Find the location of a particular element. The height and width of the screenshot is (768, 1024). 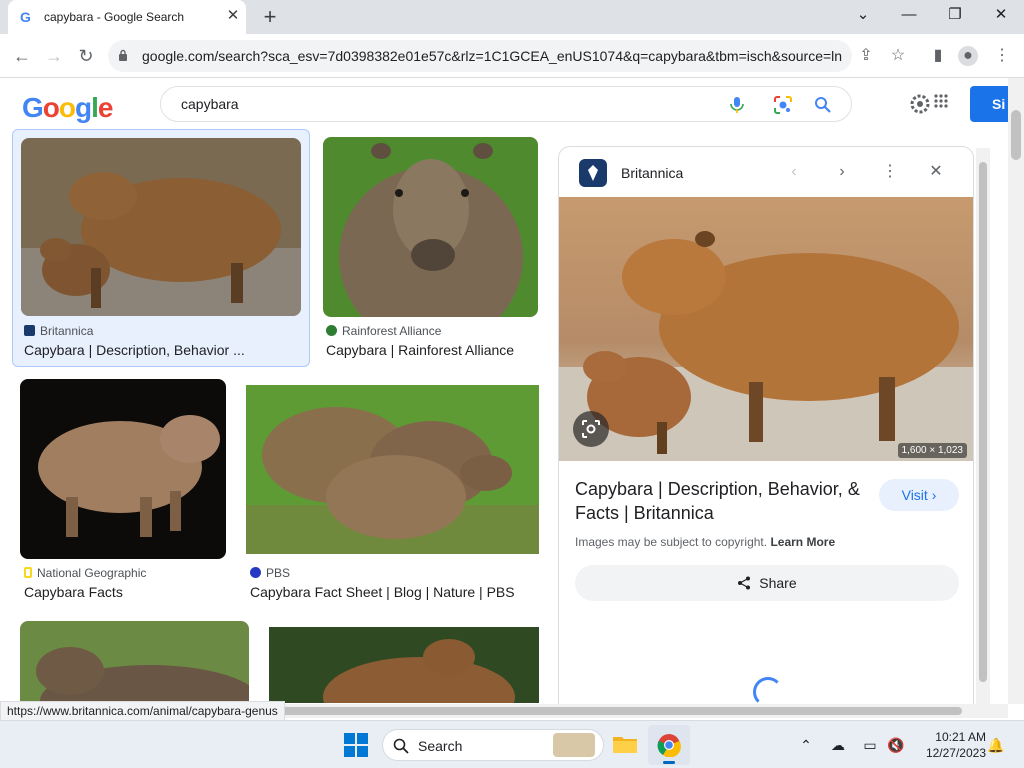

google-apps-grid-icon is located at coordinates (941, 101).